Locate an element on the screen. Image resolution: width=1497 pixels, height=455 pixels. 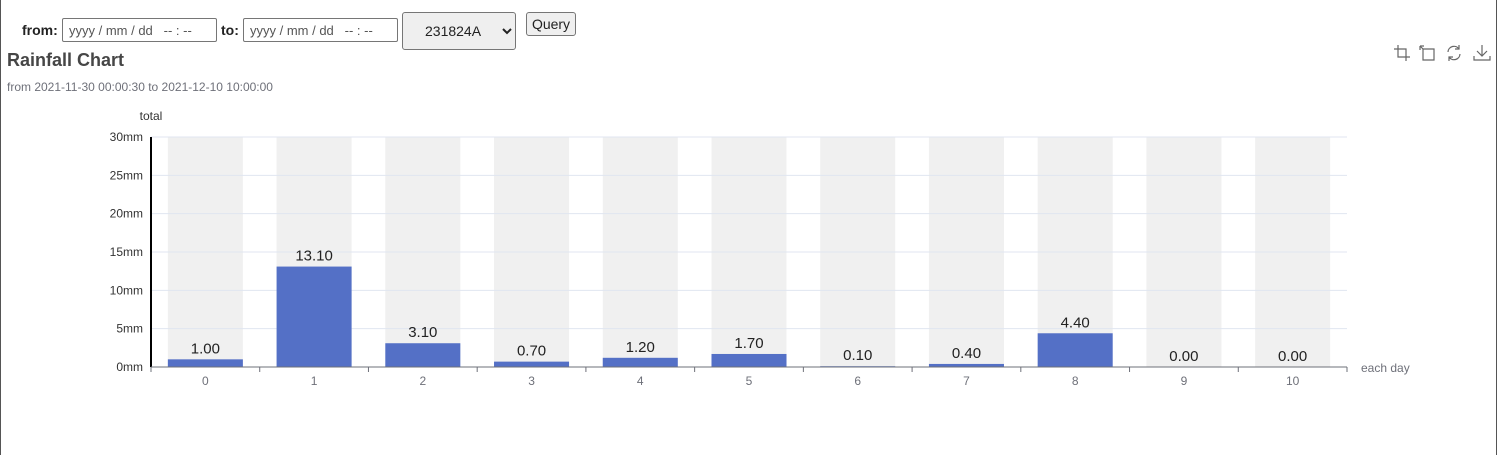
y-tick-label: 5mm is located at coordinates (129, 329).